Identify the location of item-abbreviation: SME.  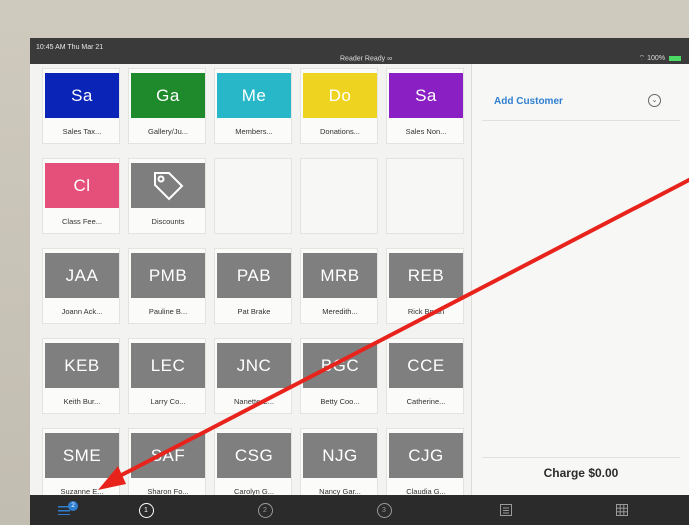
(82, 455).